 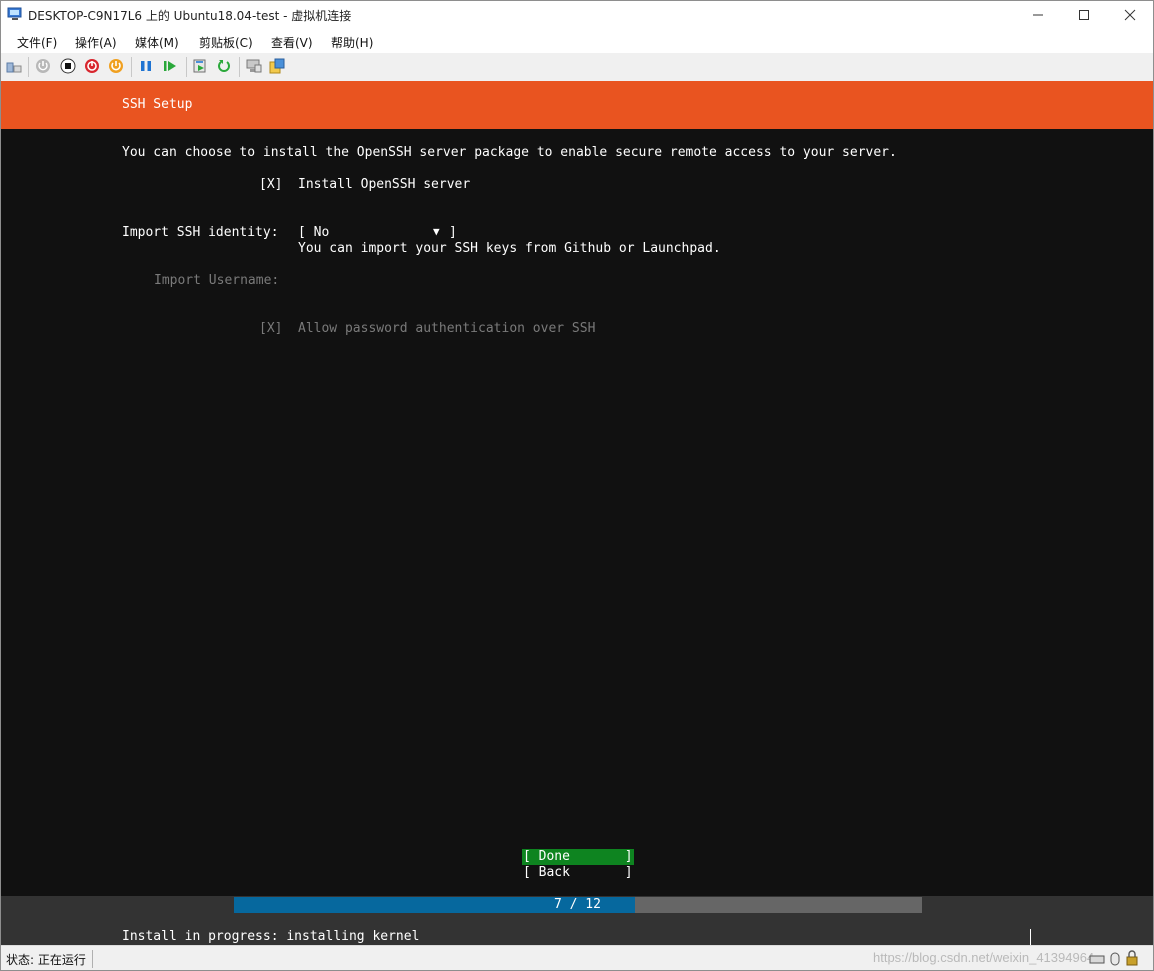 I want to click on minimize-button, so click(x=1038, y=15).